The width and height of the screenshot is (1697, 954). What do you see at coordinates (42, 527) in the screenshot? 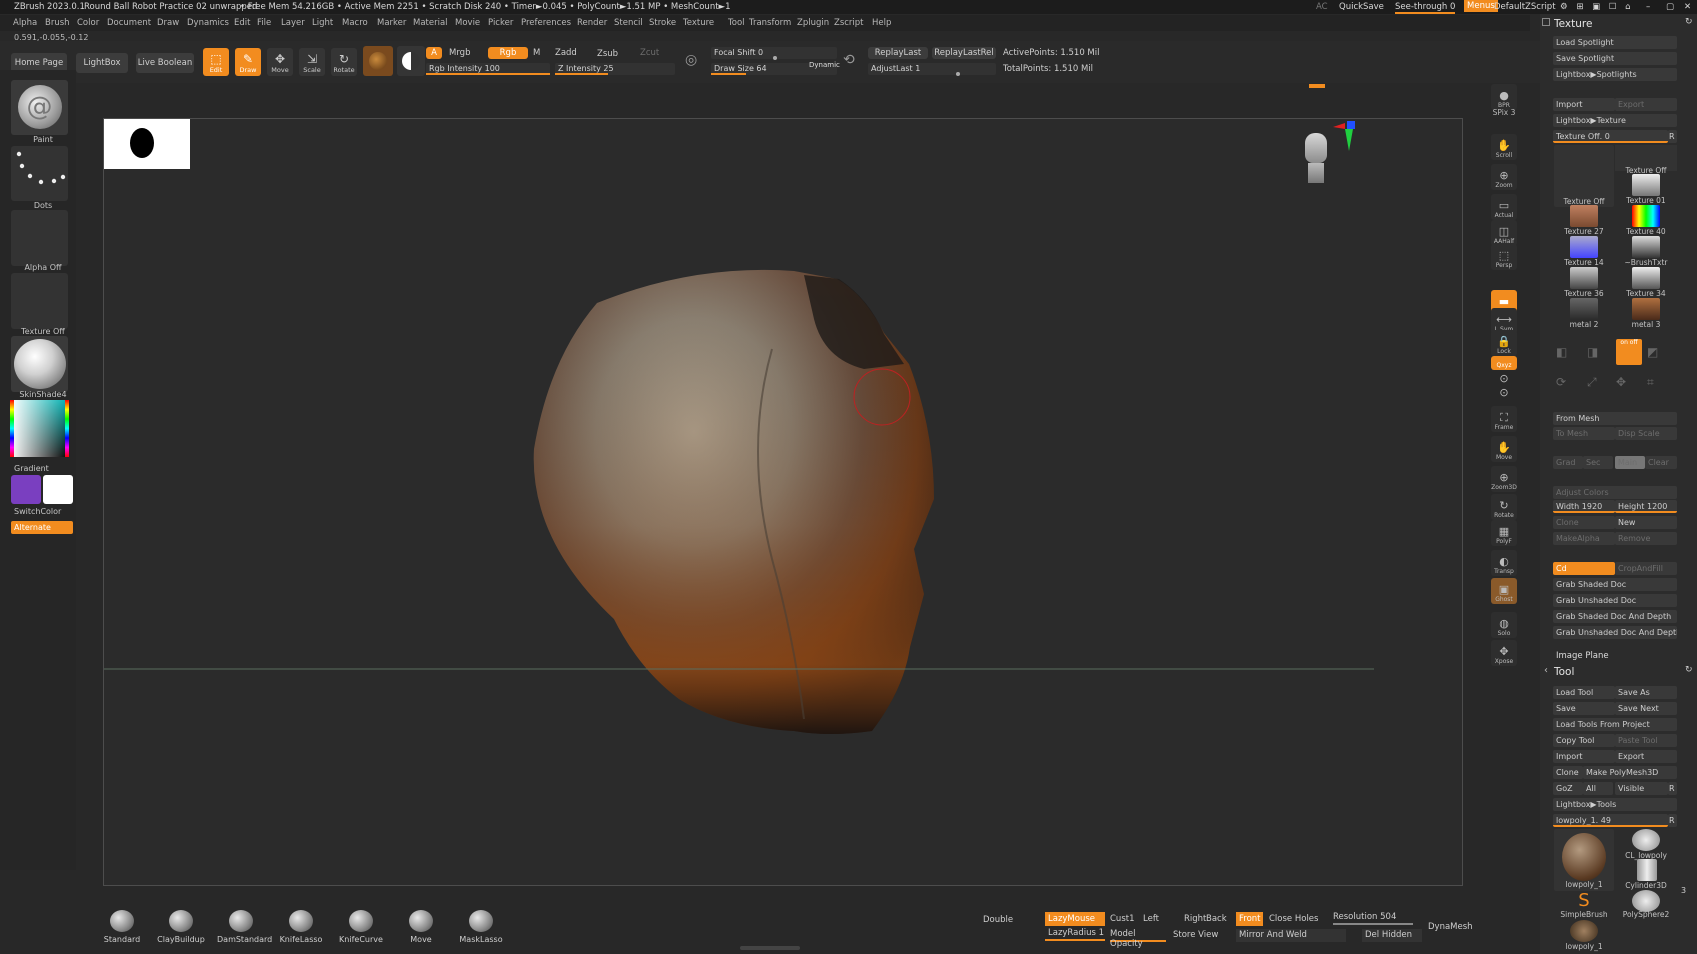
I see `alternate-button: Alternate` at bounding box center [42, 527].